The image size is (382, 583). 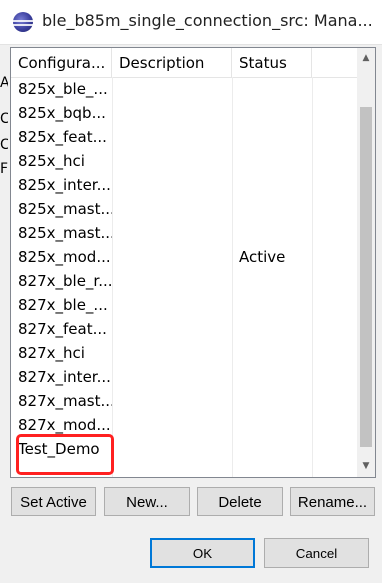 I want to click on vertical-scrollbar: ▲ ▼, so click(x=366, y=262).